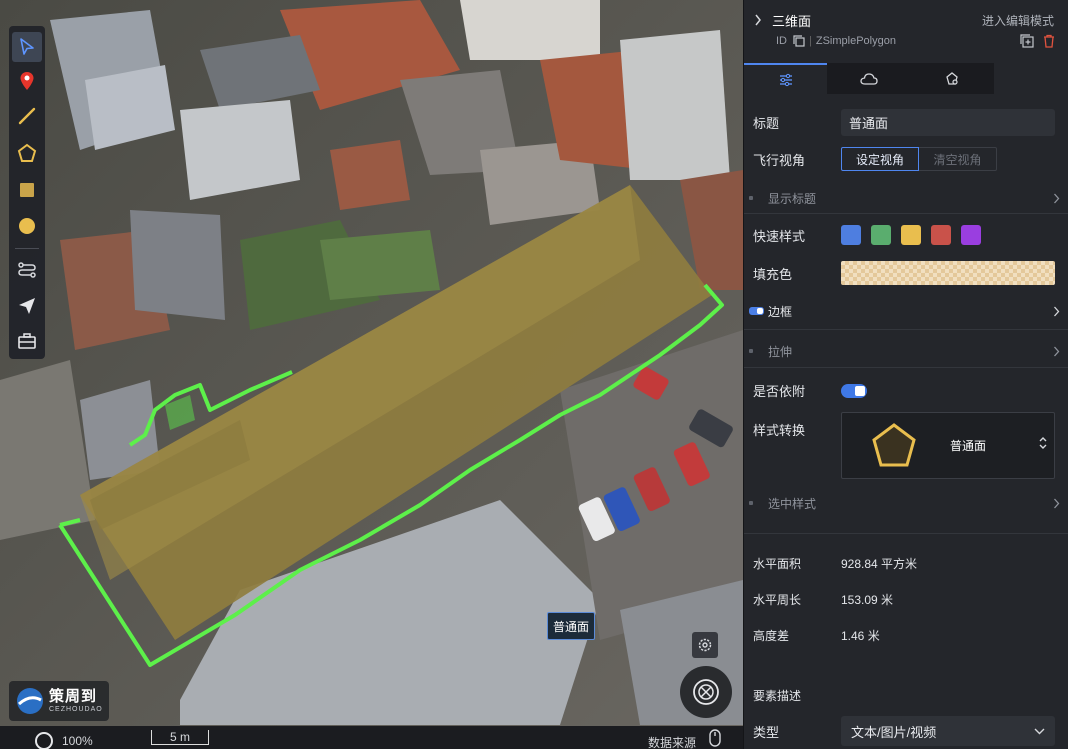  What do you see at coordinates (371, 737) in the screenshot?
I see `status-bar: 100% 5 m 数据来源` at bounding box center [371, 737].